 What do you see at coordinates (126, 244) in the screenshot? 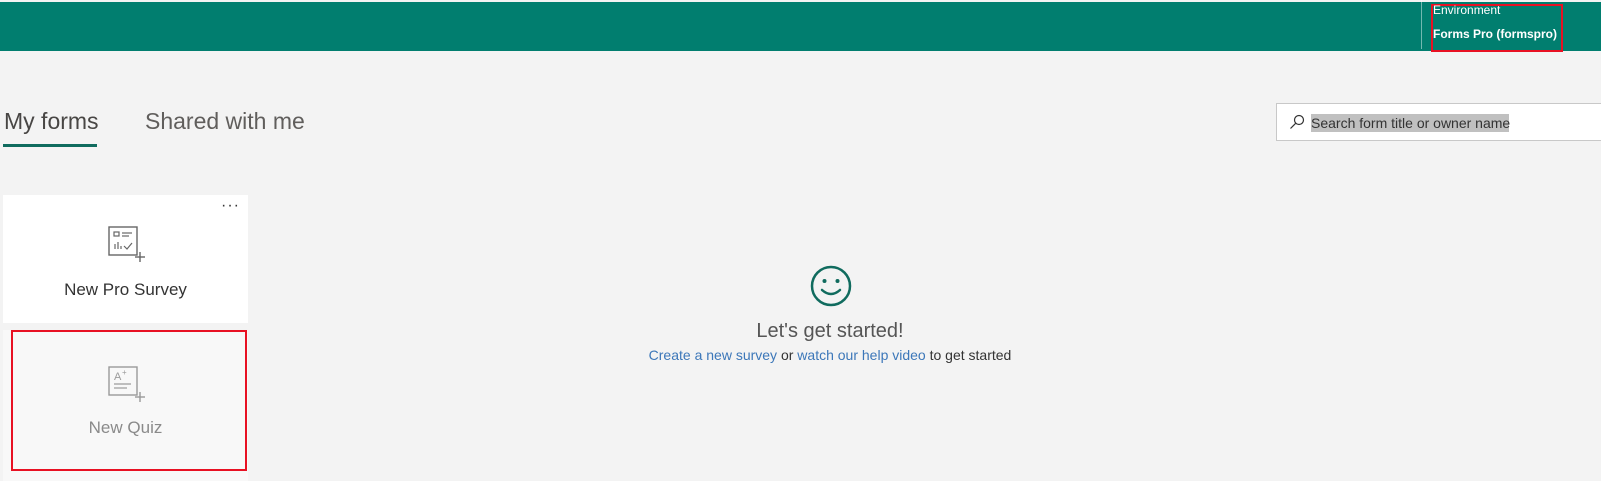
I see `survey-icon` at bounding box center [126, 244].